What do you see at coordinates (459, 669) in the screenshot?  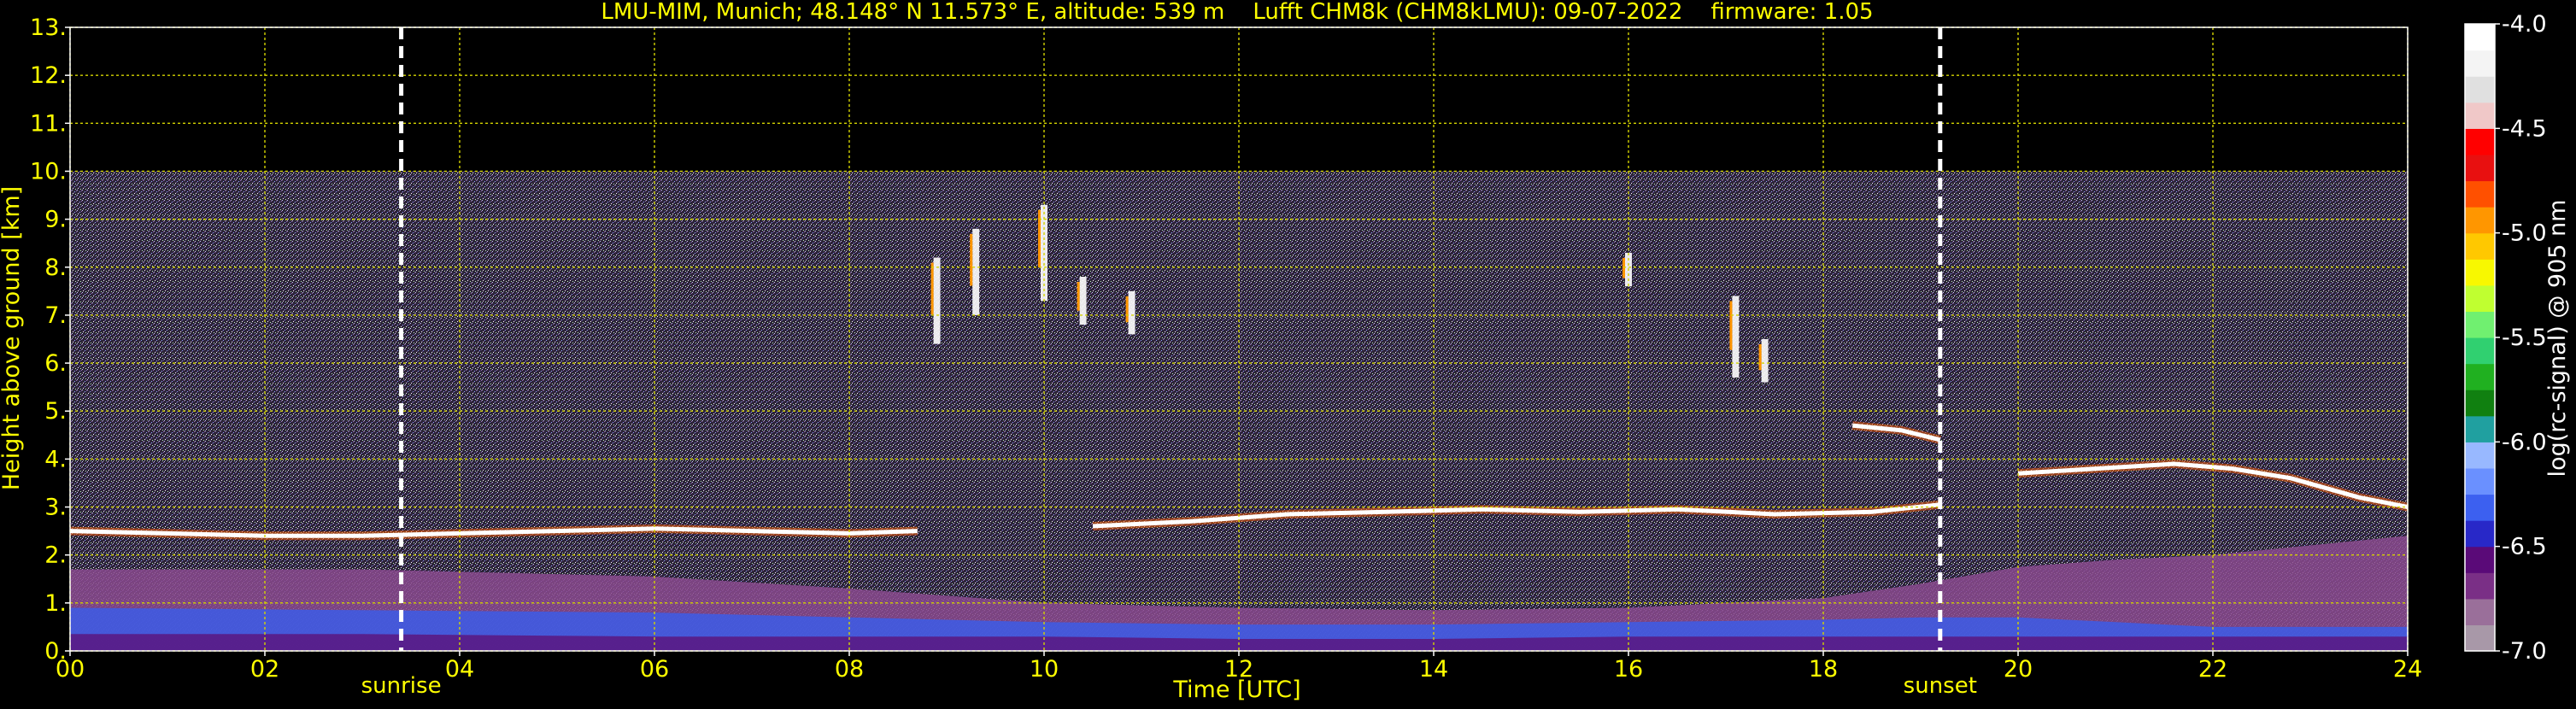 I see `x-tick-label-2: 04` at bounding box center [459, 669].